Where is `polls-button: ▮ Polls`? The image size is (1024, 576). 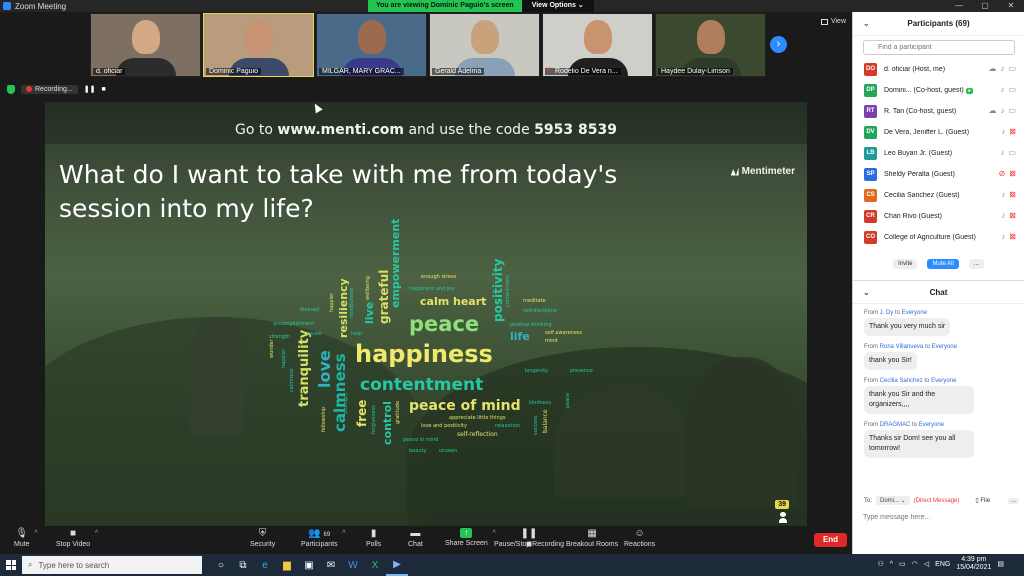
polls-button: ▮ Polls is located at coordinates (373, 538).